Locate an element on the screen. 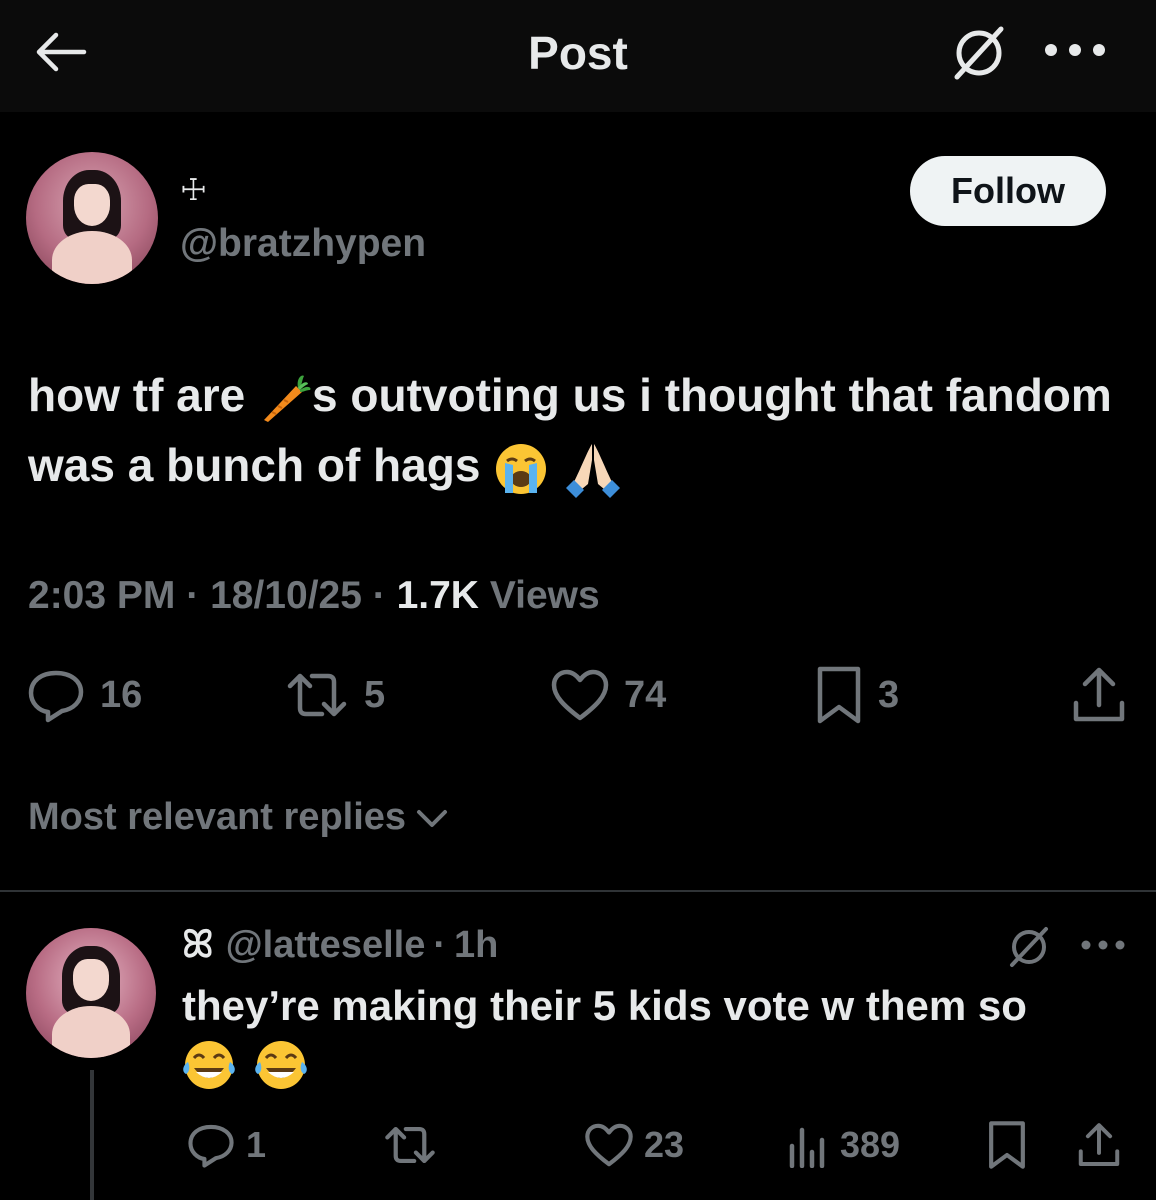  sort-label: Most relevant replies is located at coordinates (217, 817).